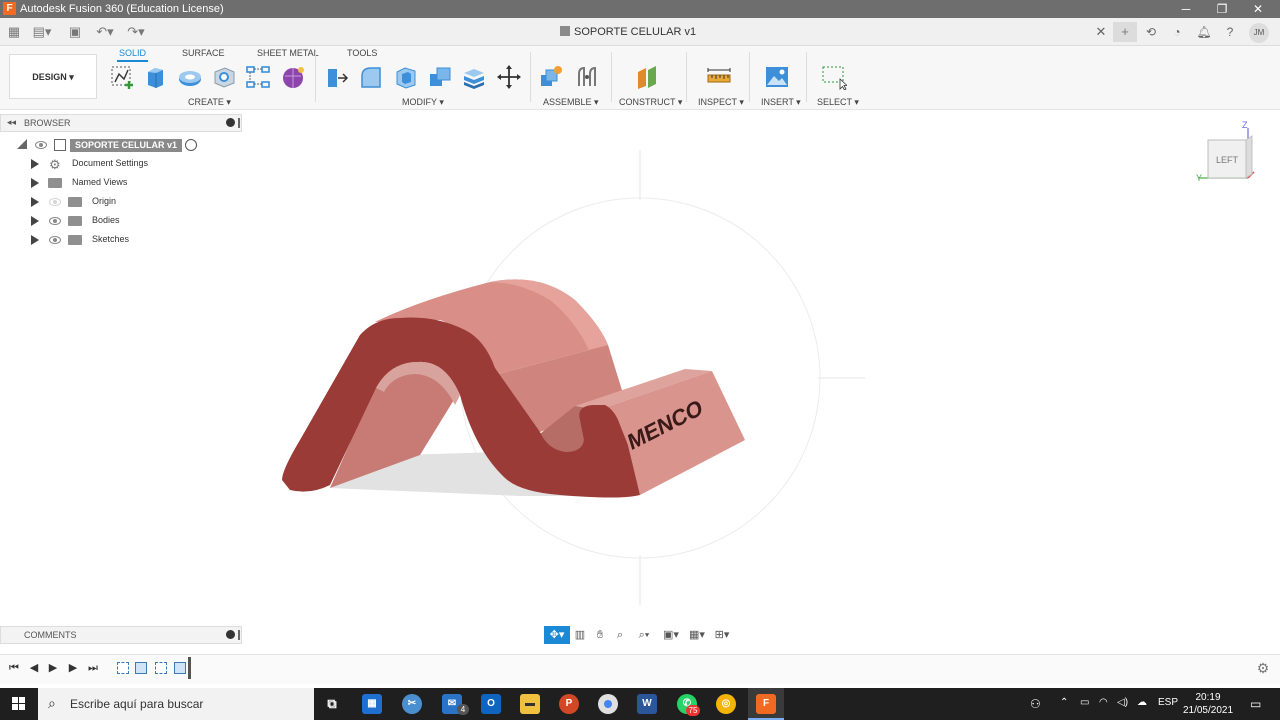 The height and width of the screenshot is (720, 1280). What do you see at coordinates (406, 77) in the screenshot?
I see `shell-icon` at bounding box center [406, 77].